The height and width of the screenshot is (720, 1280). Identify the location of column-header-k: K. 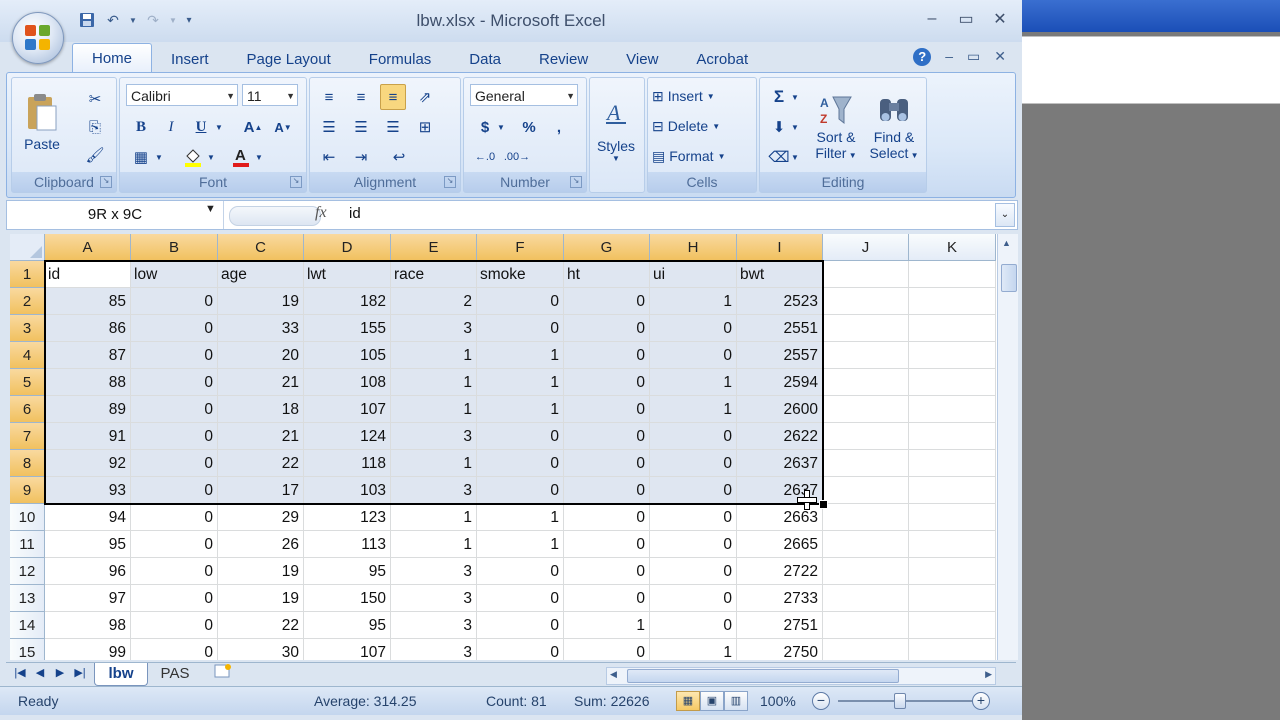
(952, 247).